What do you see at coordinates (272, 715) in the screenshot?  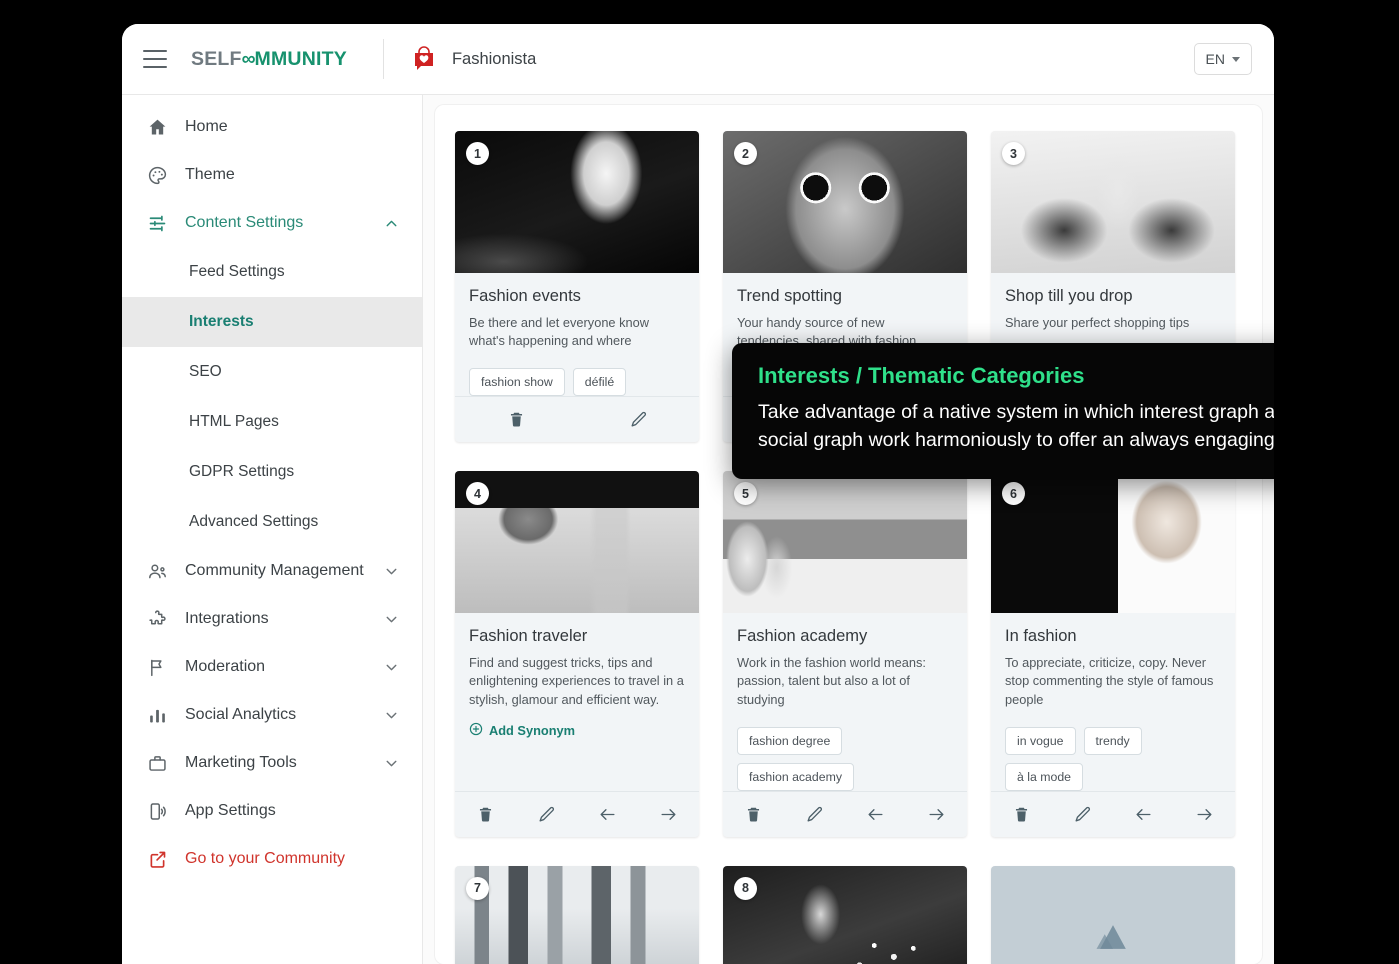 I see `sidebar-item-social-analytics: Social Analytics` at bounding box center [272, 715].